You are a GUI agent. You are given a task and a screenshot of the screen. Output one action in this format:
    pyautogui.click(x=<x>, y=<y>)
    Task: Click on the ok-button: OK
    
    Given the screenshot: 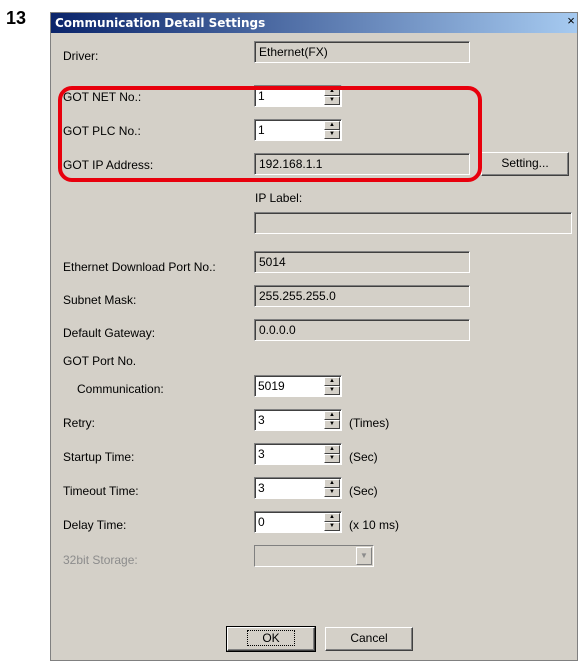 What is the action you would take?
    pyautogui.click(x=271, y=639)
    